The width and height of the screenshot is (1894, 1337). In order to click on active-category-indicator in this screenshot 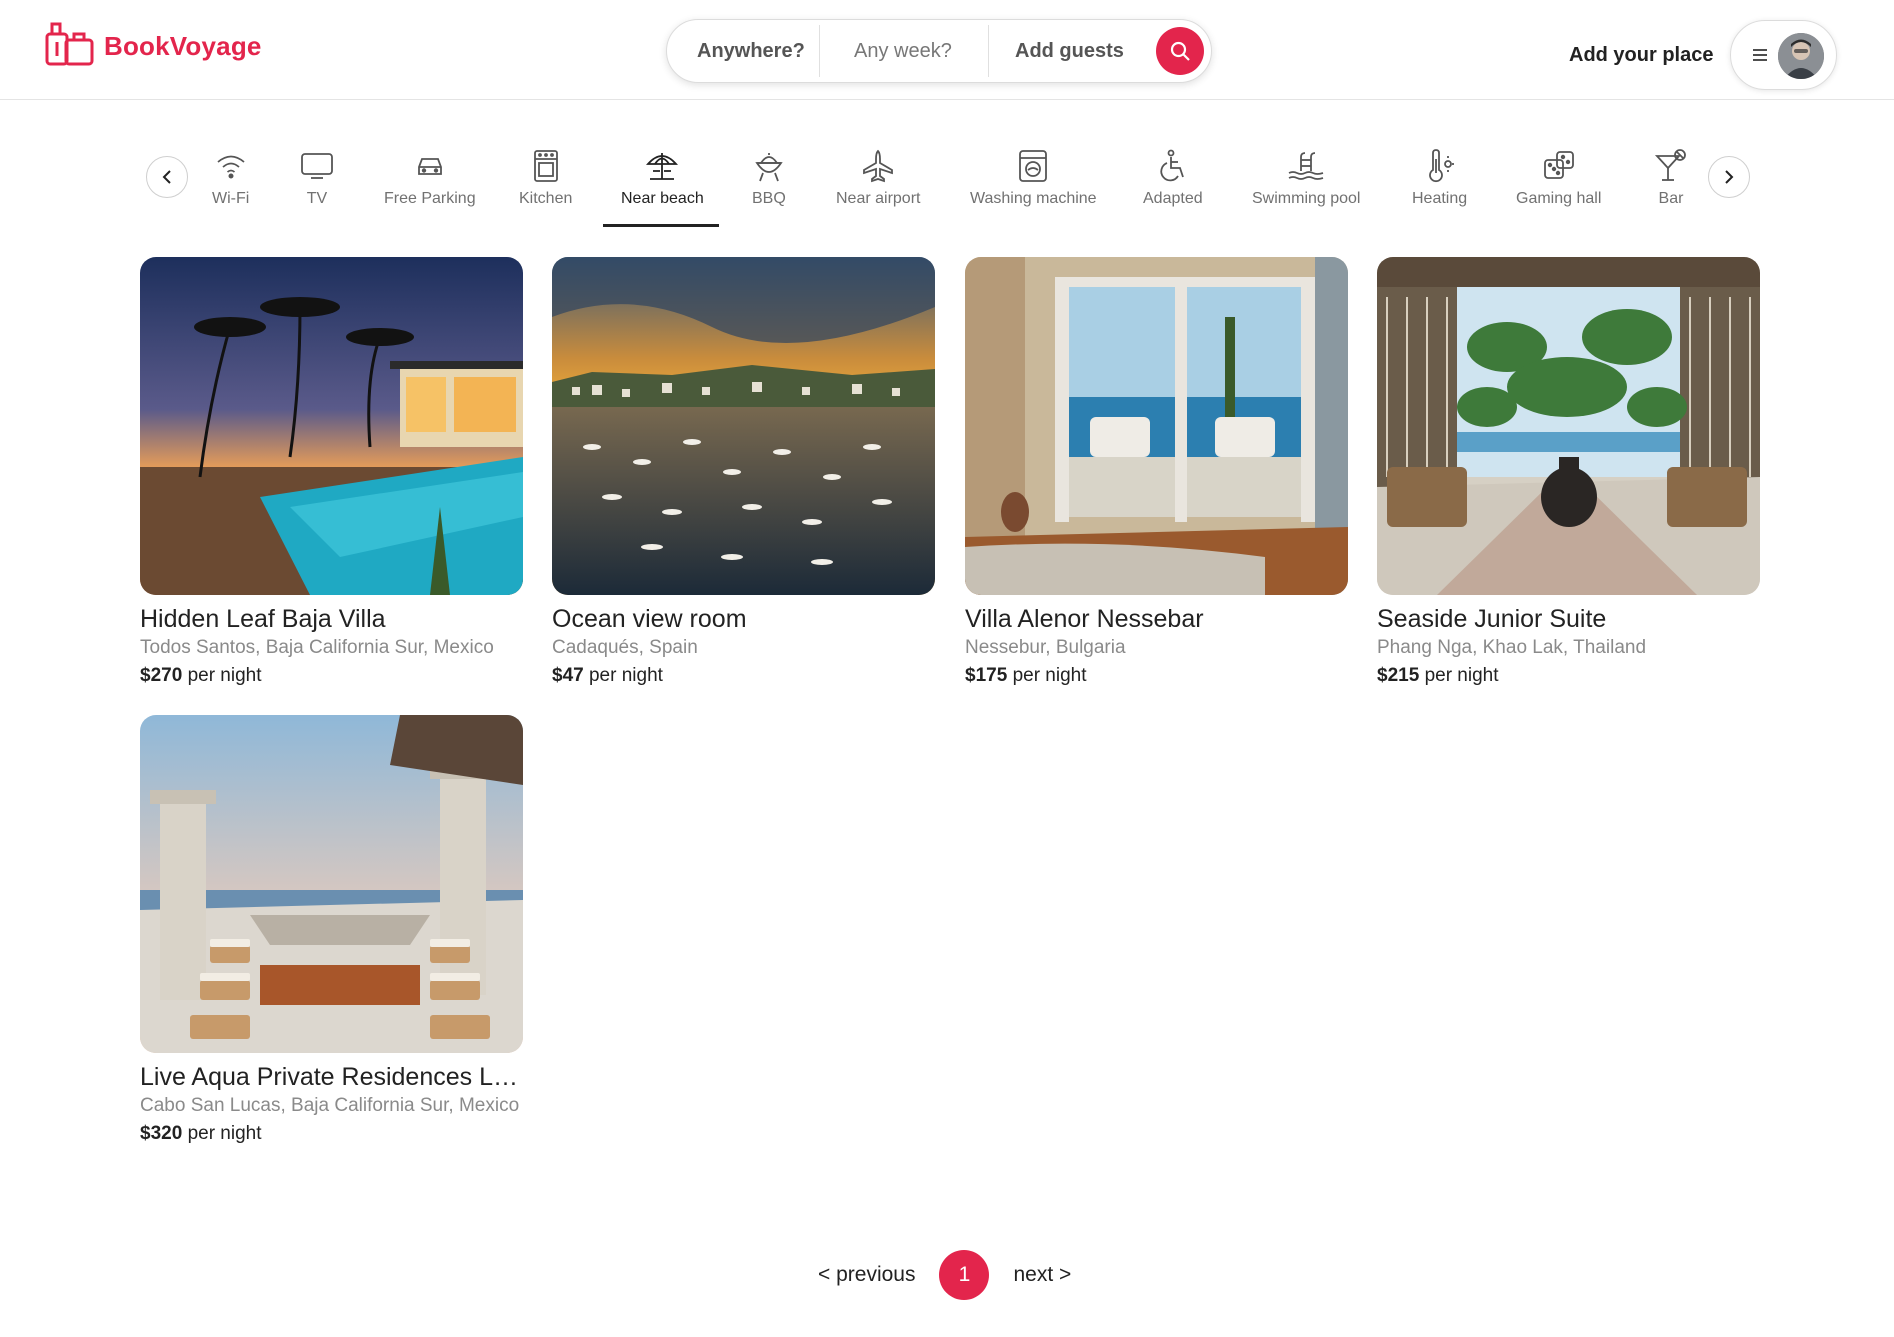, I will do `click(661, 225)`.